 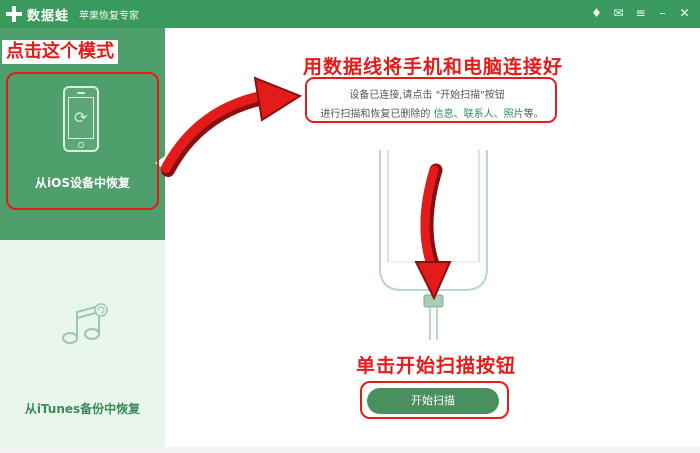 I want to click on bottom-strip, so click(x=350, y=450).